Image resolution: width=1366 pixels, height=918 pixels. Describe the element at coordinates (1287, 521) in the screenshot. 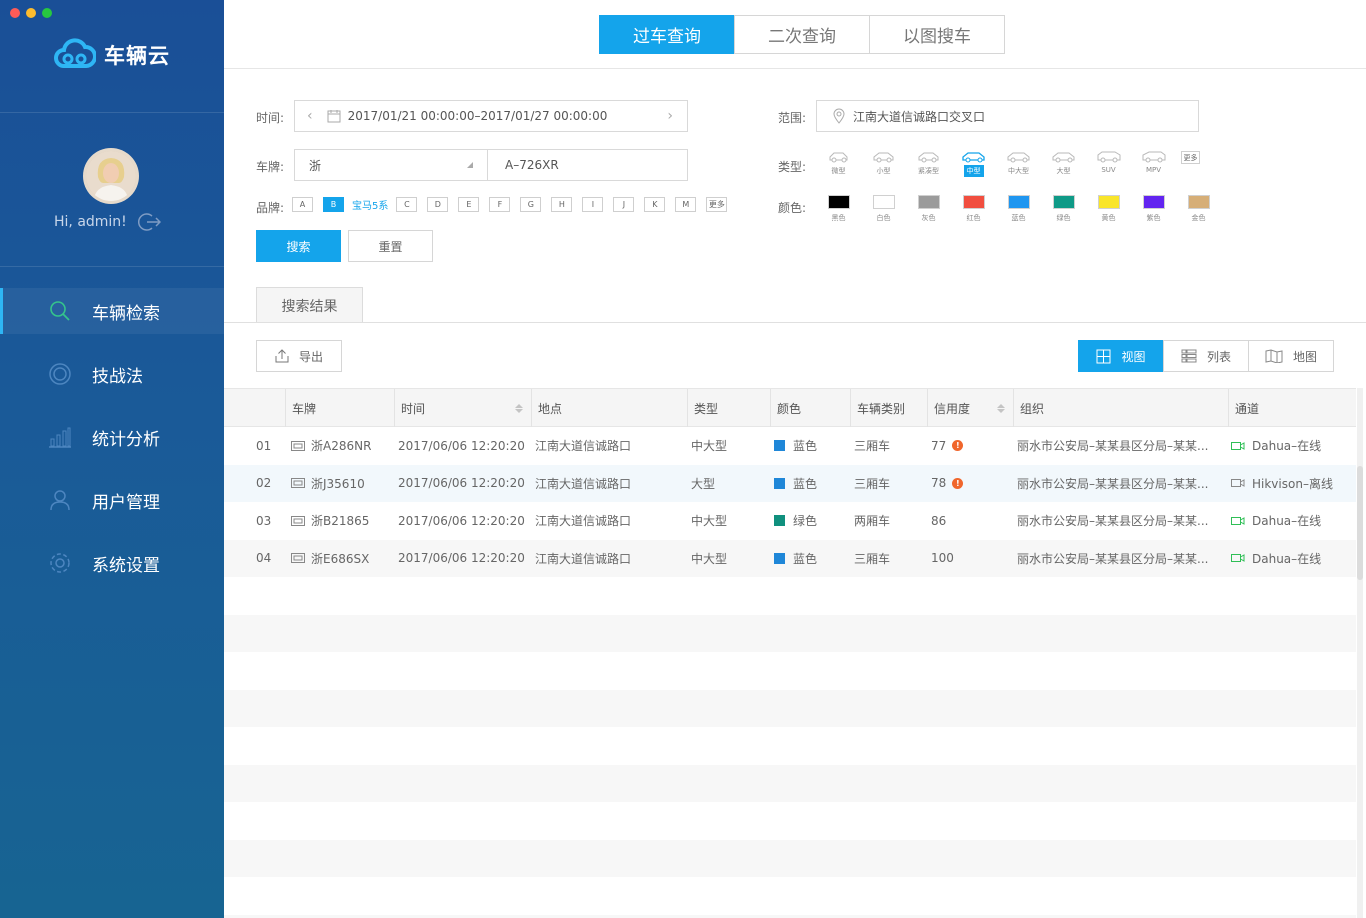

I see `channel-text: Dahua–在线` at that location.